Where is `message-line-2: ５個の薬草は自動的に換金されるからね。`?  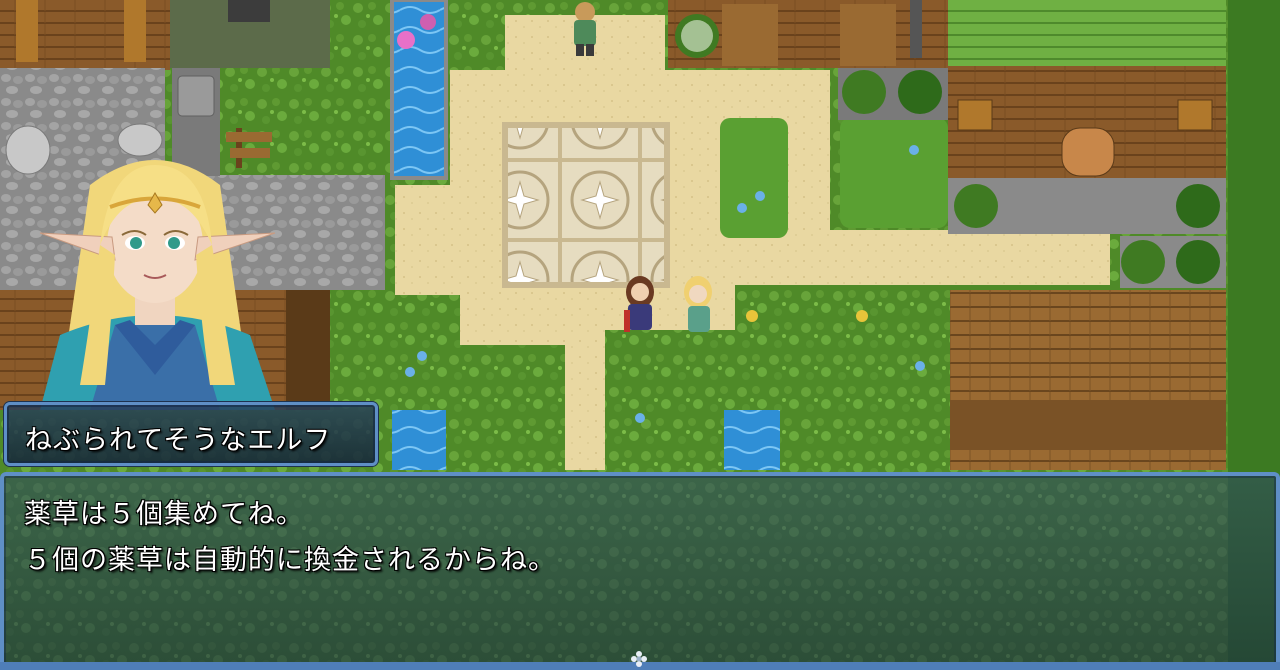
message-line-2: ５個の薬草は自動的に換金されるからね。 is located at coordinates (290, 560).